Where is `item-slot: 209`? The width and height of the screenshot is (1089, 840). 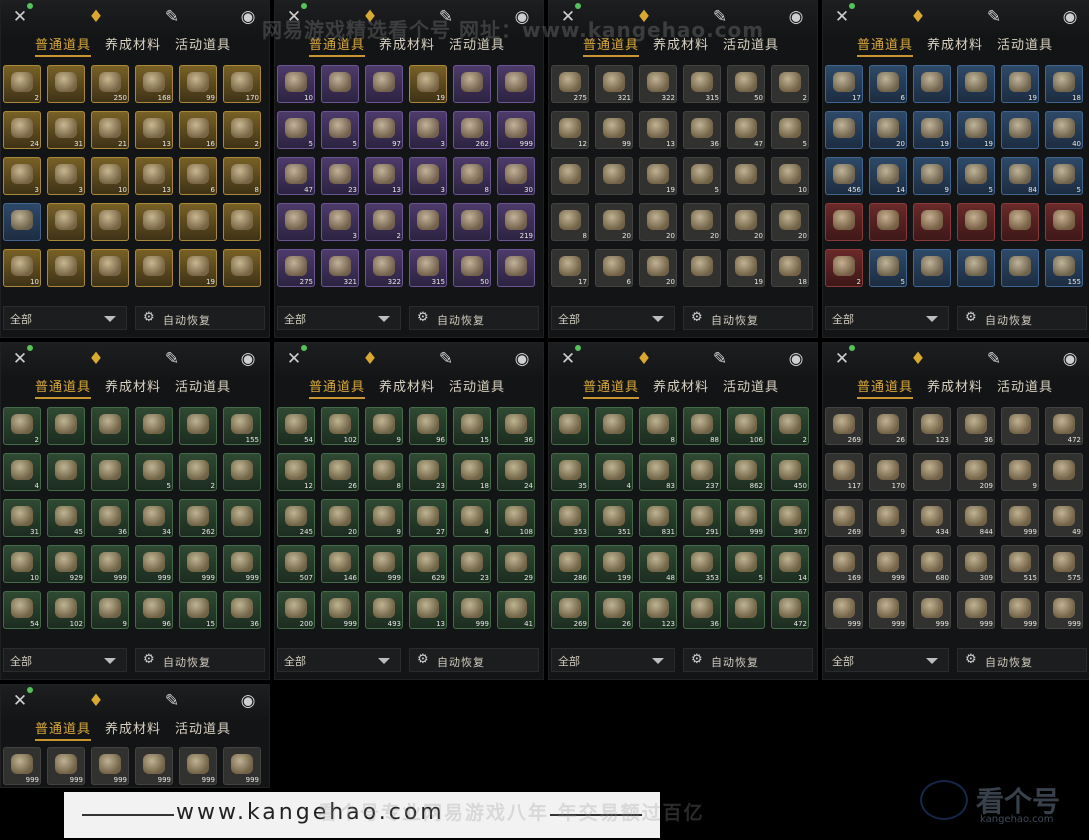 item-slot: 209 is located at coordinates (976, 472).